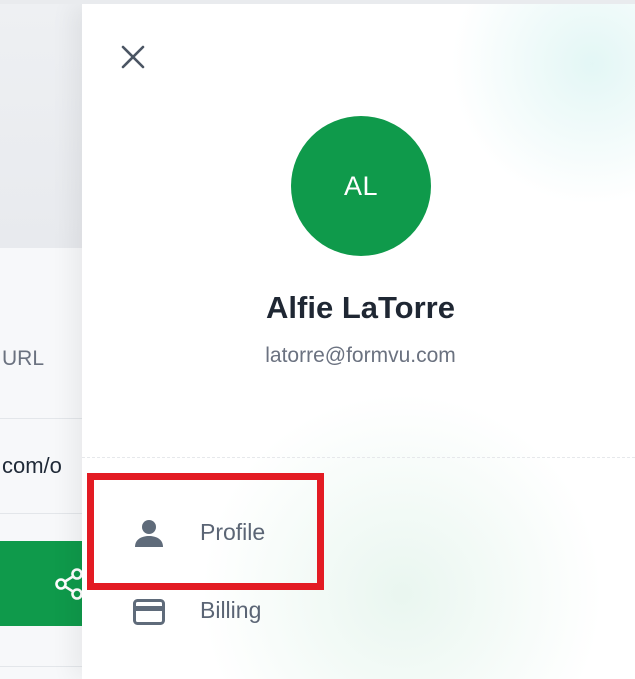 The width and height of the screenshot is (635, 679). Describe the element at coordinates (149, 533) in the screenshot. I see `person-icon` at that location.